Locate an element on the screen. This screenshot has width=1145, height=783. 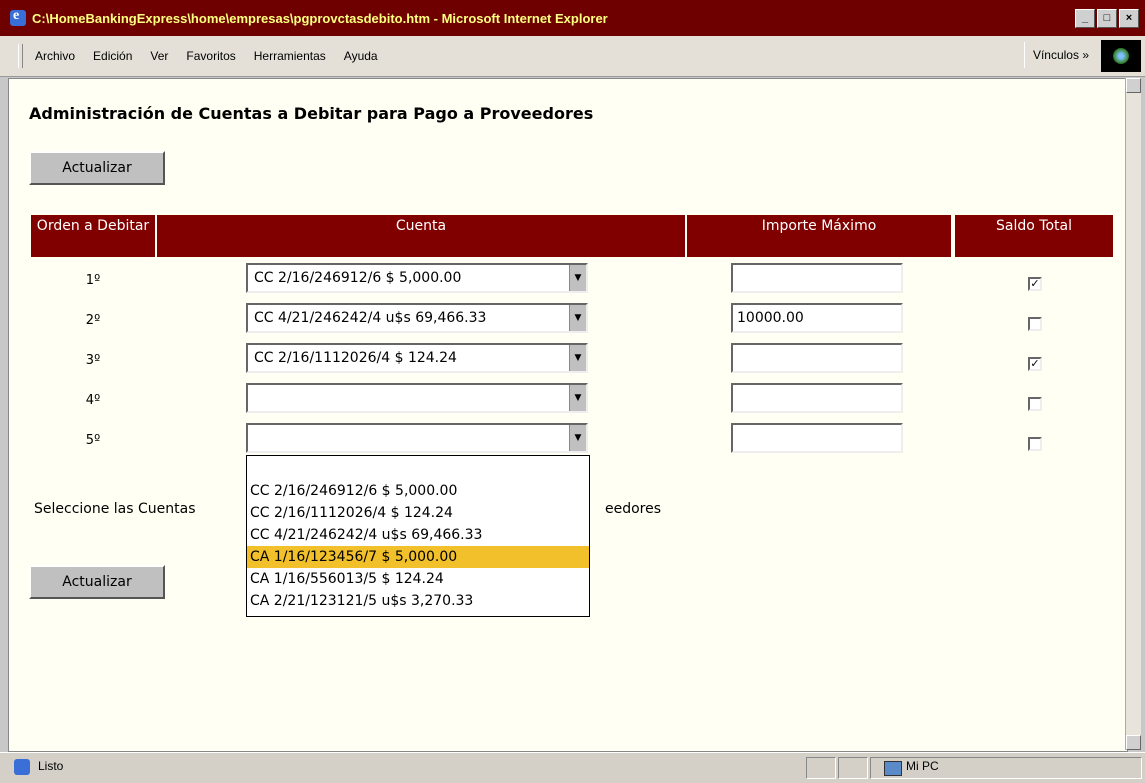
menu-ver: Ver is located at coordinates (159, 56).